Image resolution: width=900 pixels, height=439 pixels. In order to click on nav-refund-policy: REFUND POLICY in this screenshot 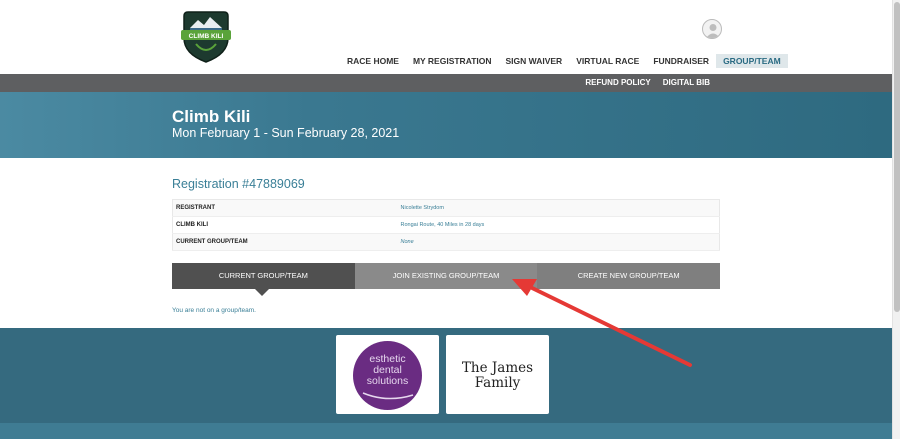, I will do `click(617, 83)`.